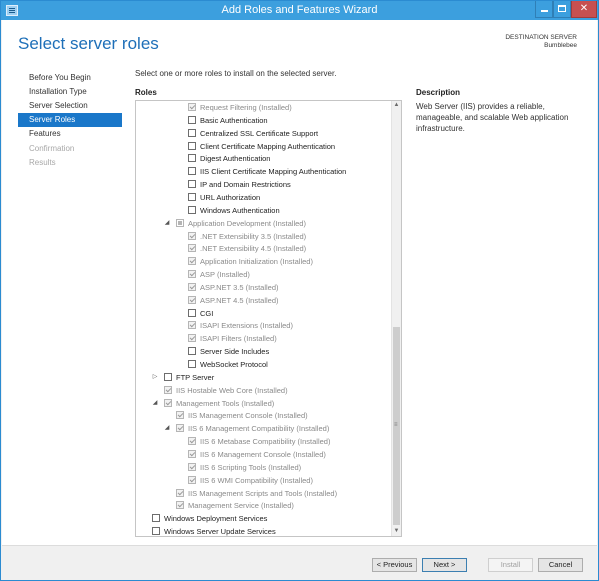  Describe the element at coordinates (70, 106) in the screenshot. I see `nav-item-server-selection: Server Selection` at that location.